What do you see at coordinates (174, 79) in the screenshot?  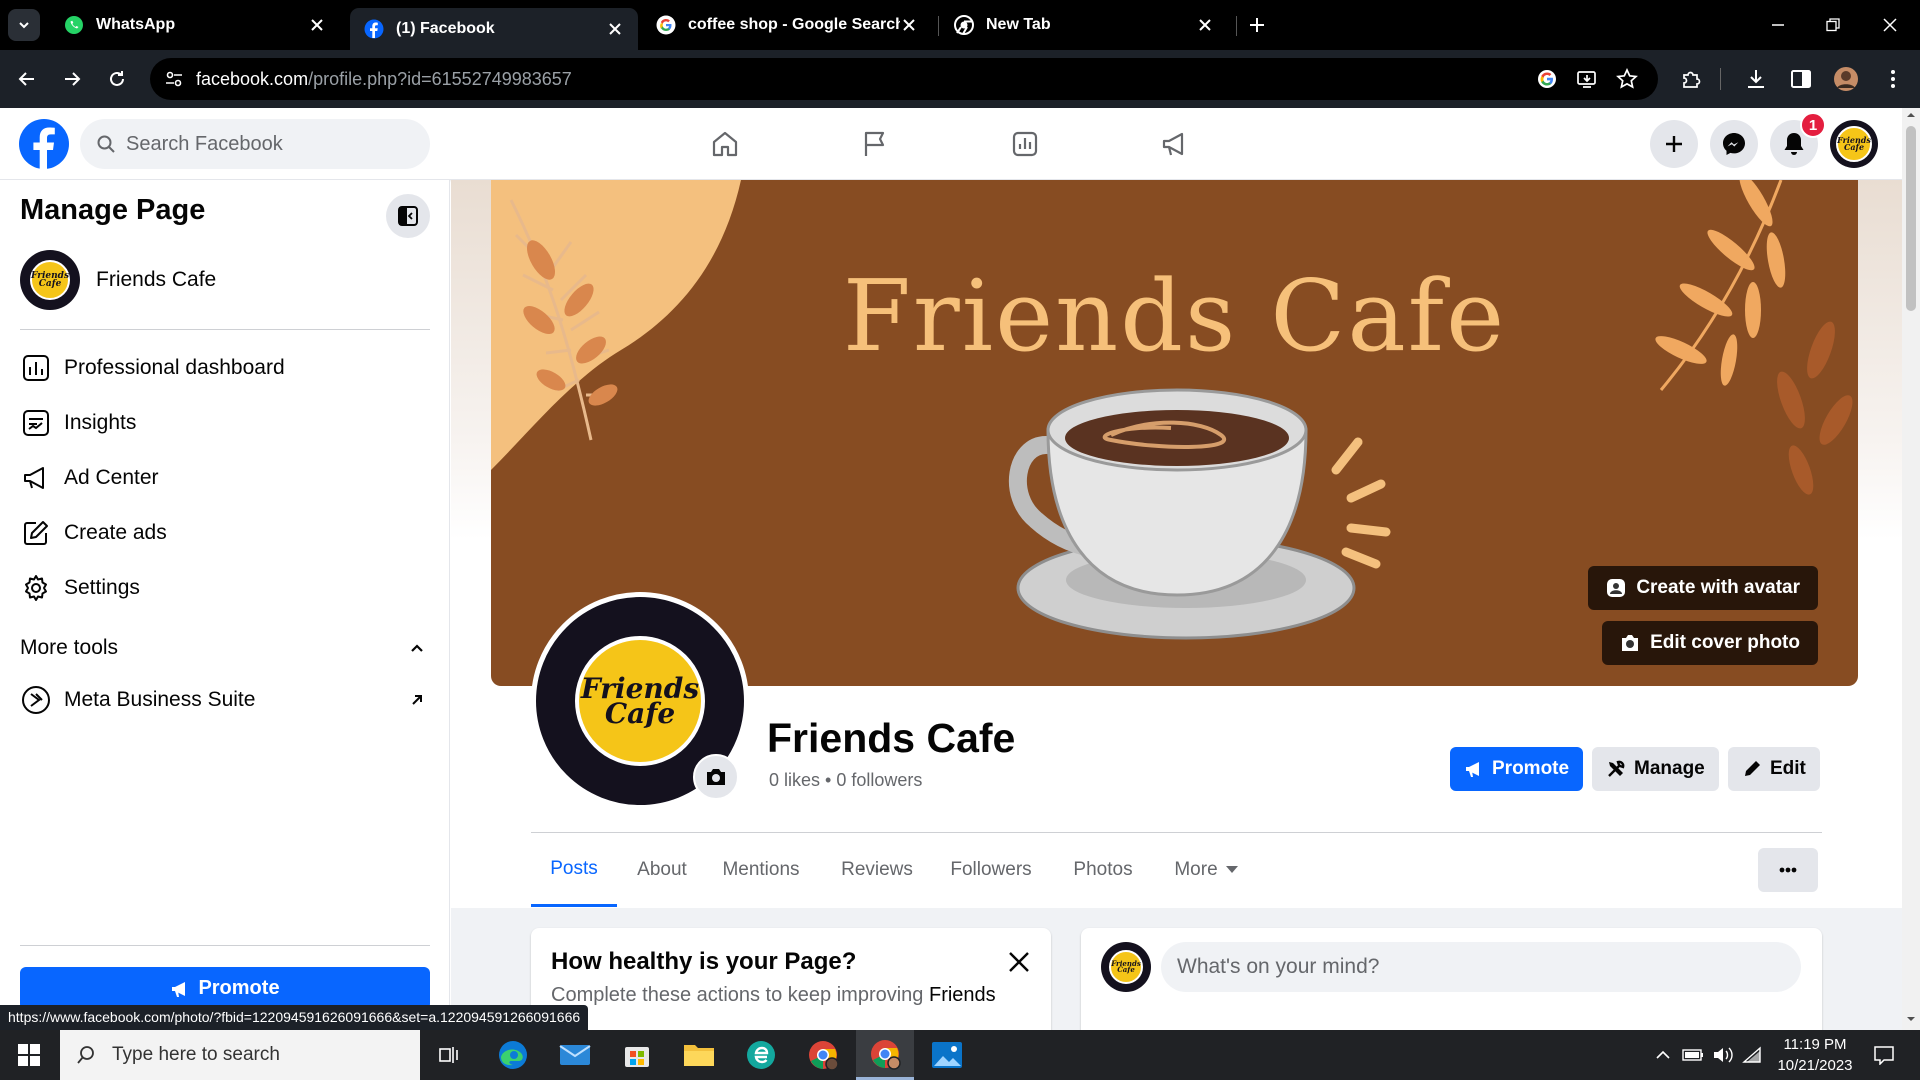 I see `site-info-icon` at bounding box center [174, 79].